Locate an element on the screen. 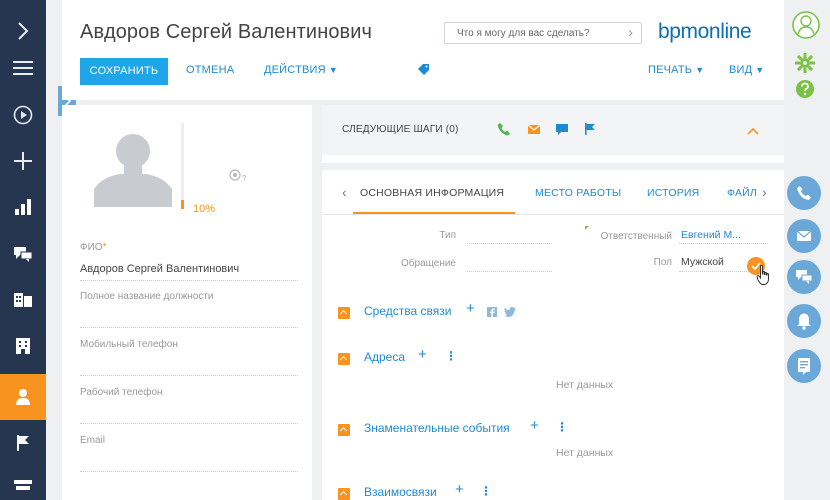 This screenshot has height=500, width=830. collapse-chevron-icon is located at coordinates (753, 131).